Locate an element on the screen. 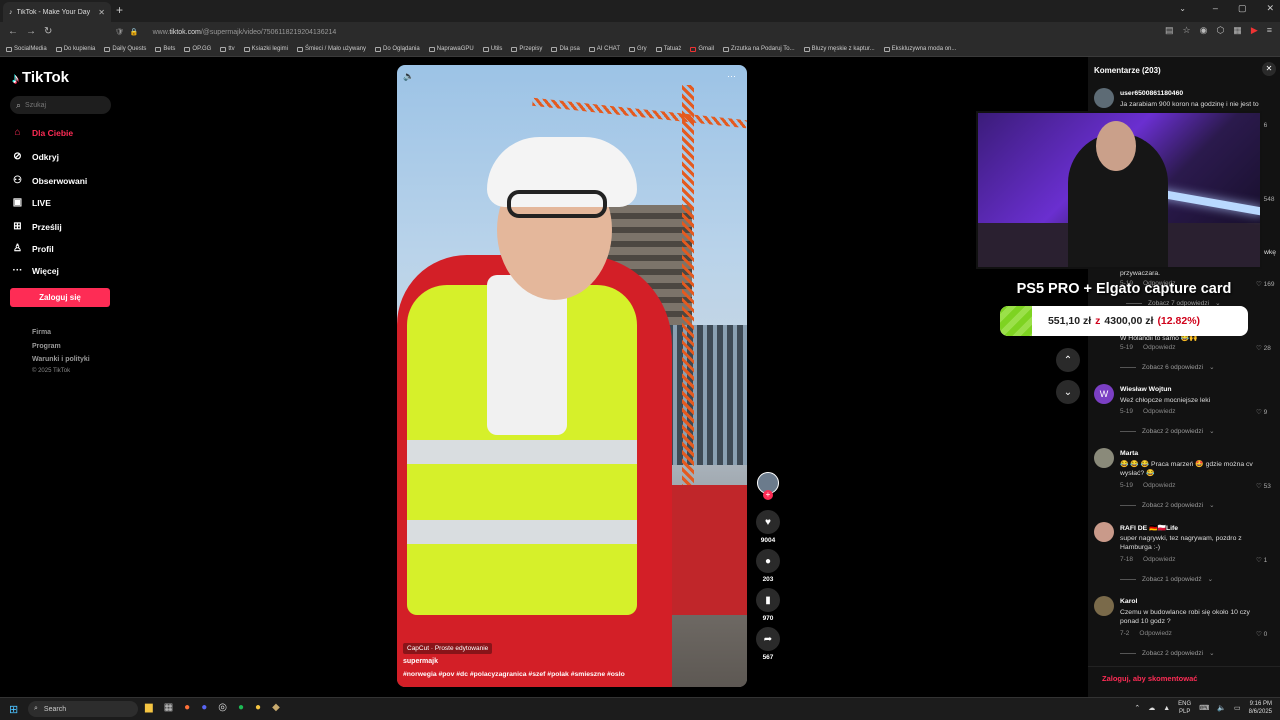 Image resolution: width=1280 pixels, height=720 pixels. firefox-icon: ● is located at coordinates (187, 707).